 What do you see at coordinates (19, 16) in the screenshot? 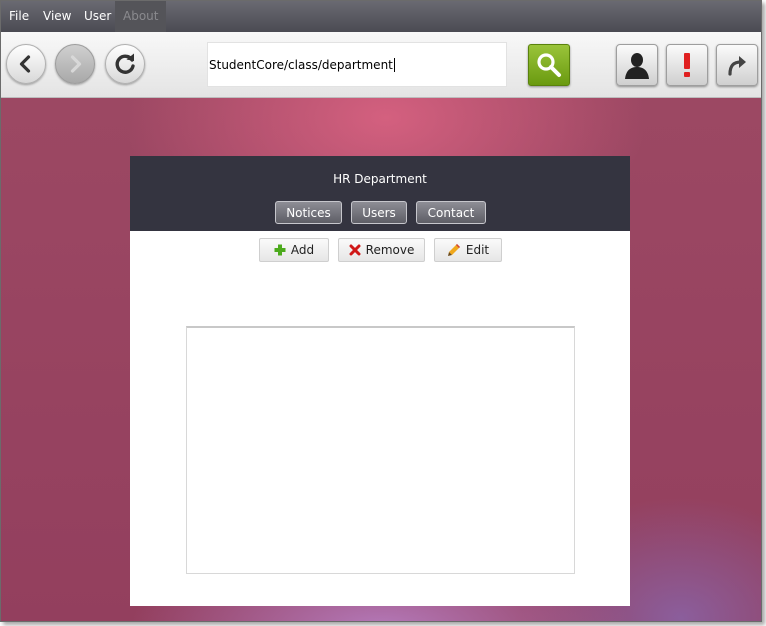
I see `menu-file: File` at bounding box center [19, 16].